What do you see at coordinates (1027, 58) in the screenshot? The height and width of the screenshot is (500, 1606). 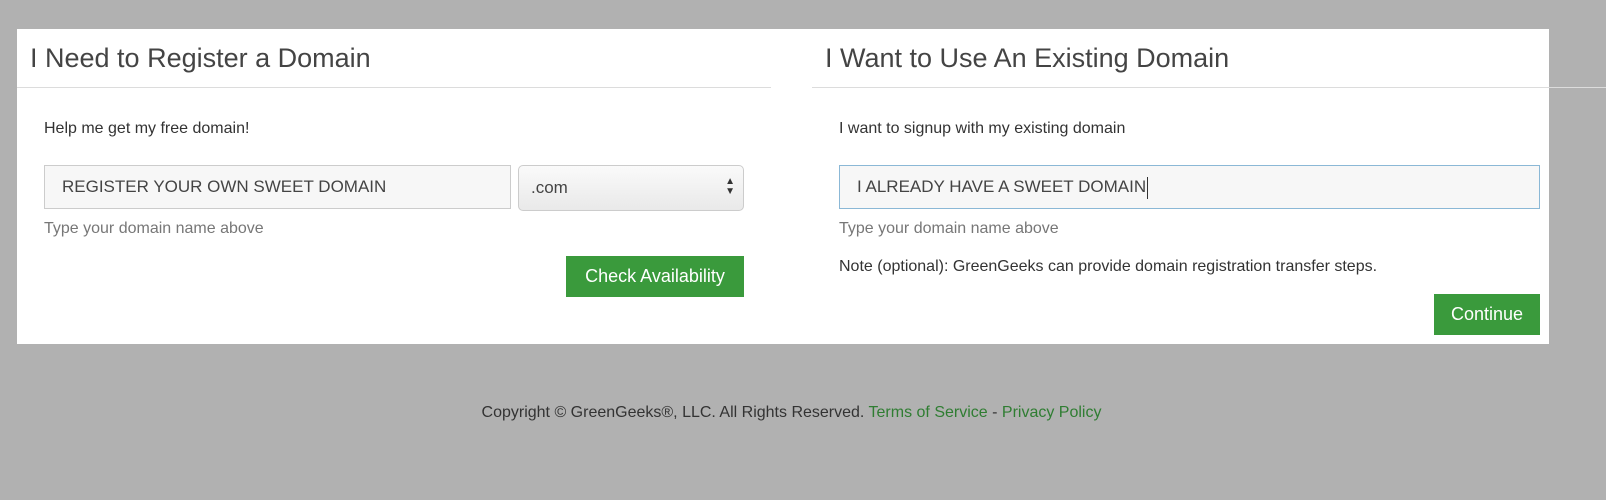 I see `section-title: I Want to Use An Existing Domain` at bounding box center [1027, 58].